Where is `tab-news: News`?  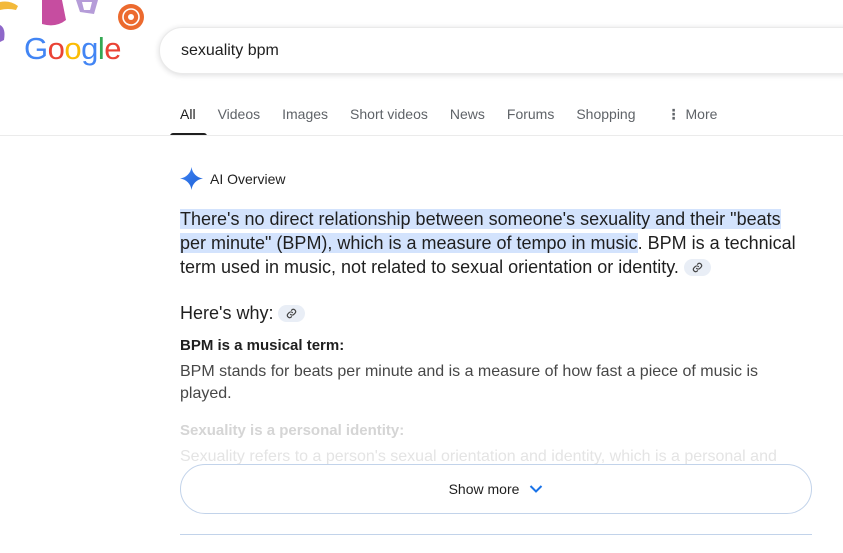 tab-news: News is located at coordinates (467, 115).